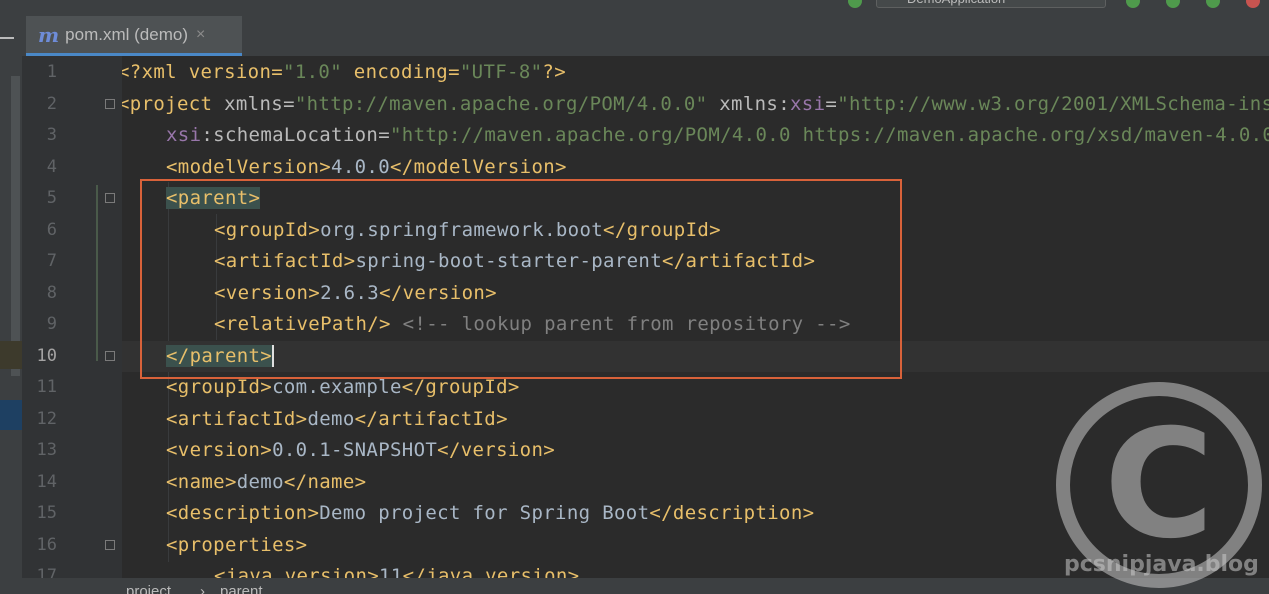  Describe the element at coordinates (51, 166) in the screenshot. I see `line-number: 4` at that location.